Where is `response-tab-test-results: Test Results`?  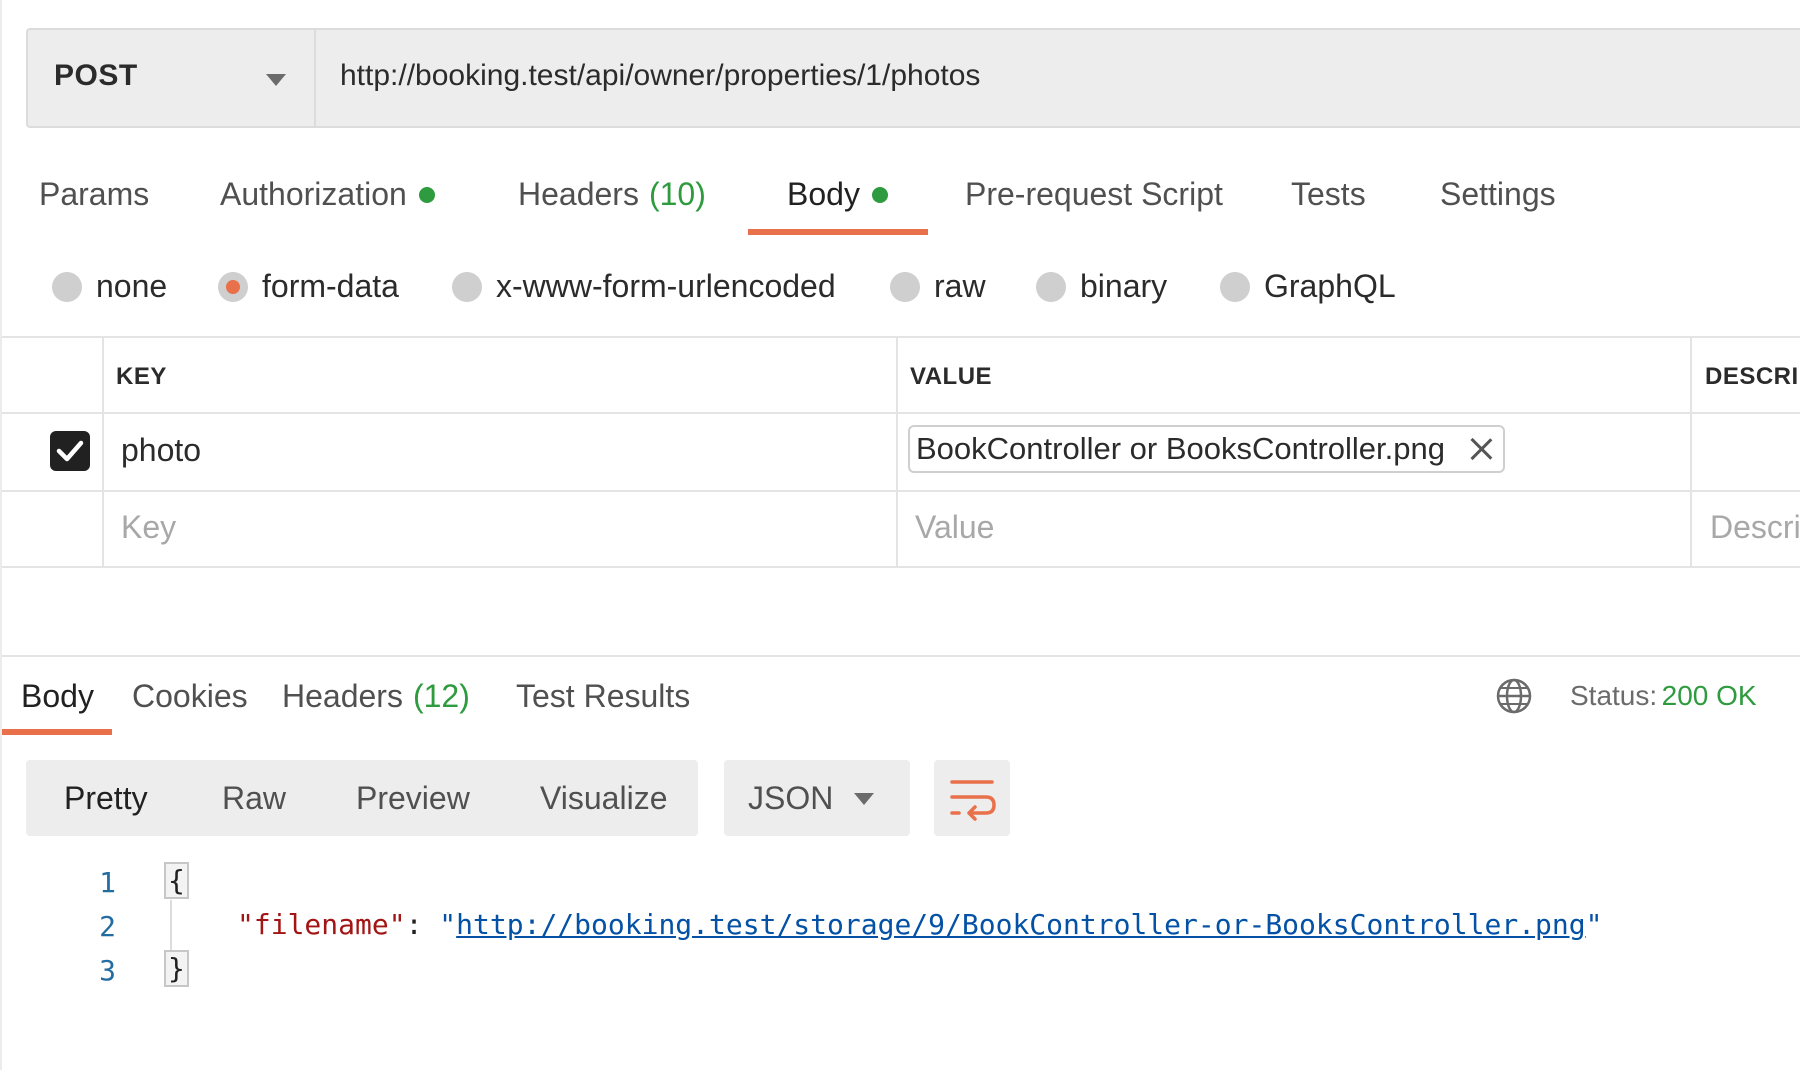
response-tab-test-results: Test Results is located at coordinates (603, 696).